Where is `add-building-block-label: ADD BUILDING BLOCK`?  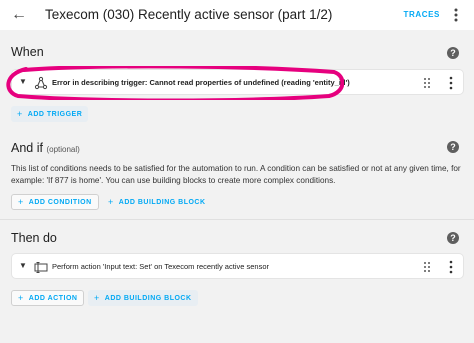
add-building-block-label: ADD BUILDING BLOCK is located at coordinates (162, 202).